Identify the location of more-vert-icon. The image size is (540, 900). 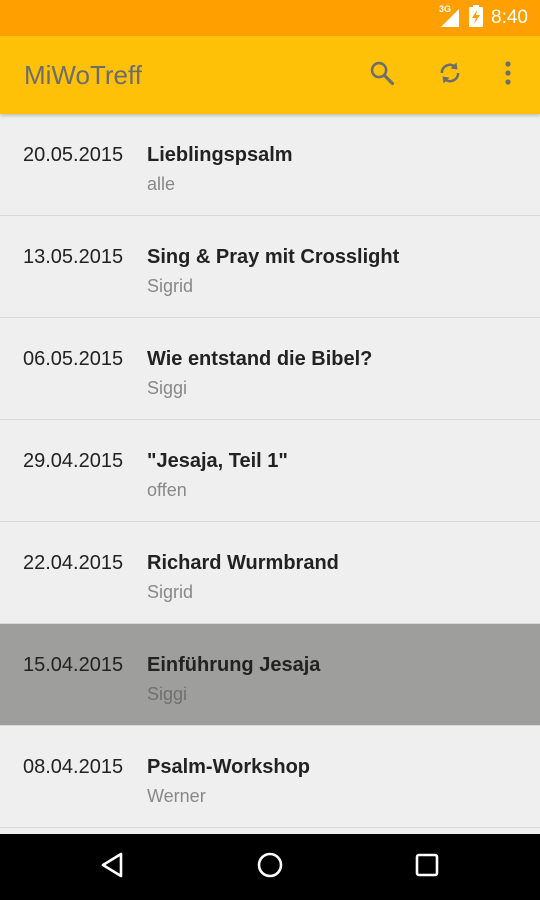
(508, 75).